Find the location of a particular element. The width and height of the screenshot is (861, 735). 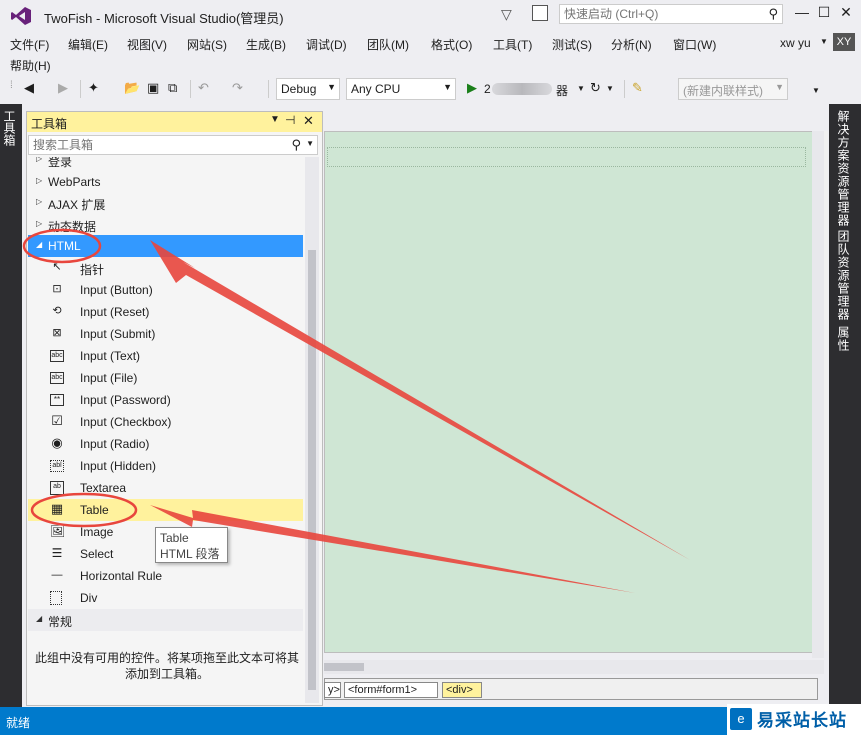

toolbox-side-tab: 工具箱 is located at coordinates (10, 128).